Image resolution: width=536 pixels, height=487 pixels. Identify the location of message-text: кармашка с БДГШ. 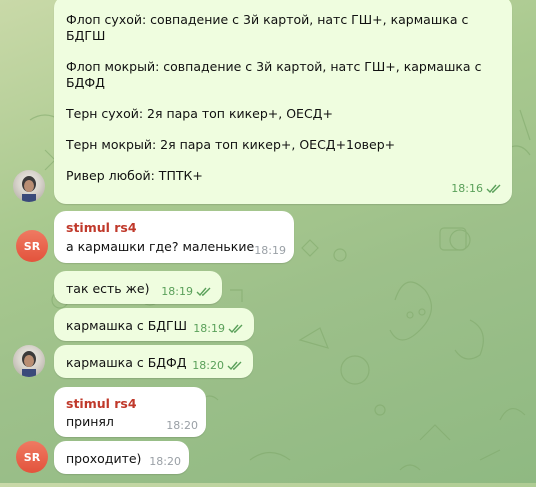
(127, 325).